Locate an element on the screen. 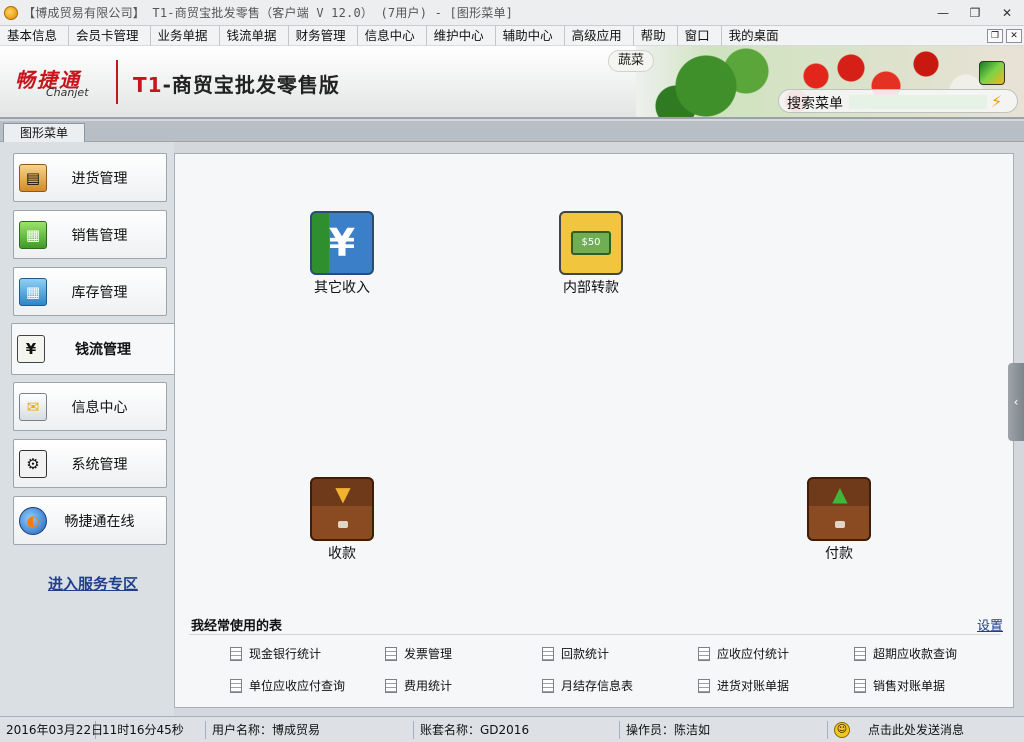 This screenshot has width=1024, height=742. app-icon is located at coordinates (11, 12).